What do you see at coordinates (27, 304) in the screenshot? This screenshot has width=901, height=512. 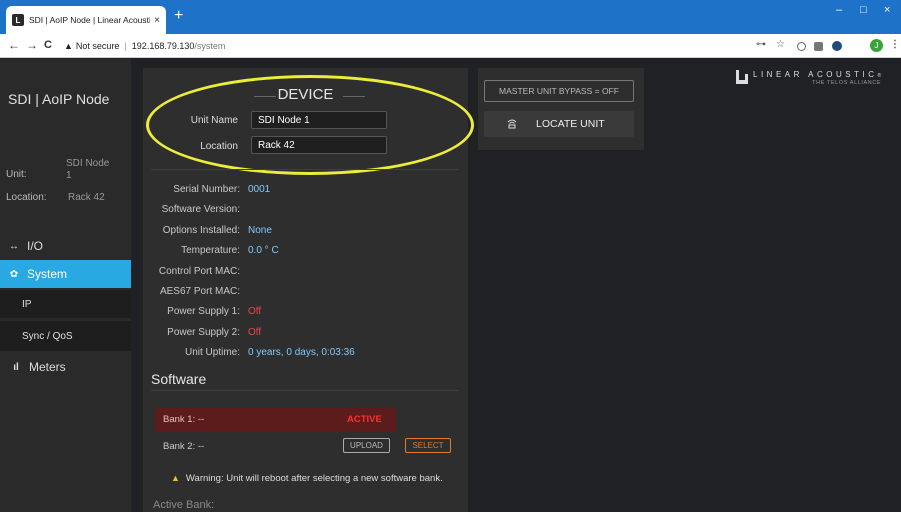 I see `sidebar-item-label: IP` at bounding box center [27, 304].